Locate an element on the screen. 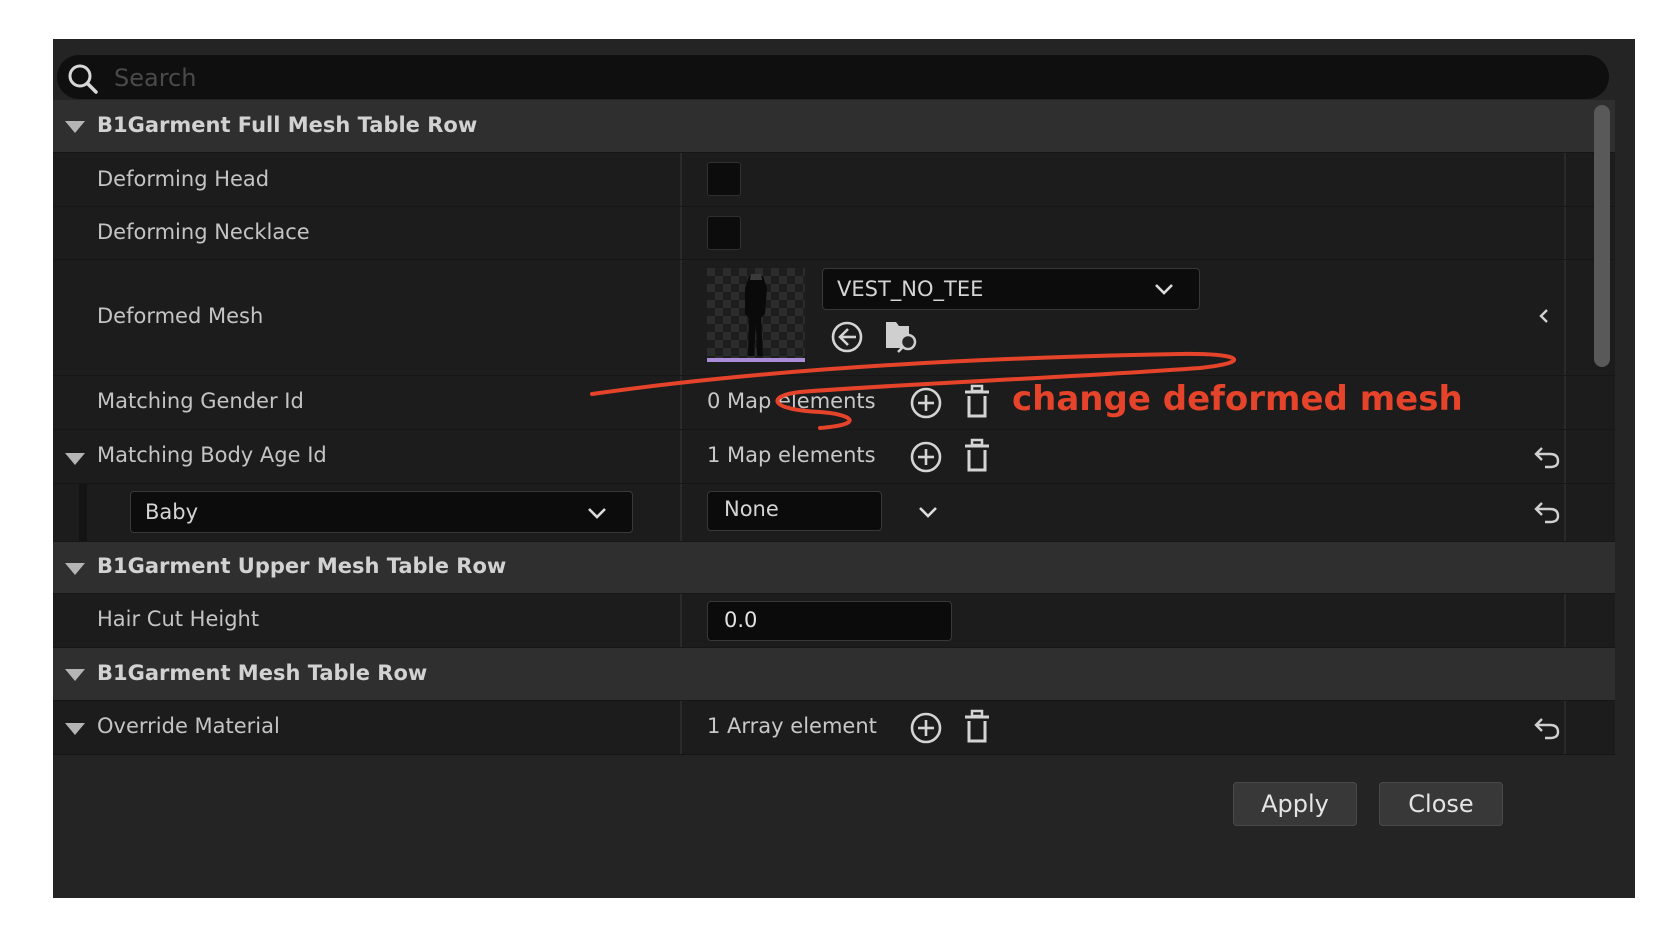  annotation-text: change deformed mesh is located at coordinates (1237, 399).